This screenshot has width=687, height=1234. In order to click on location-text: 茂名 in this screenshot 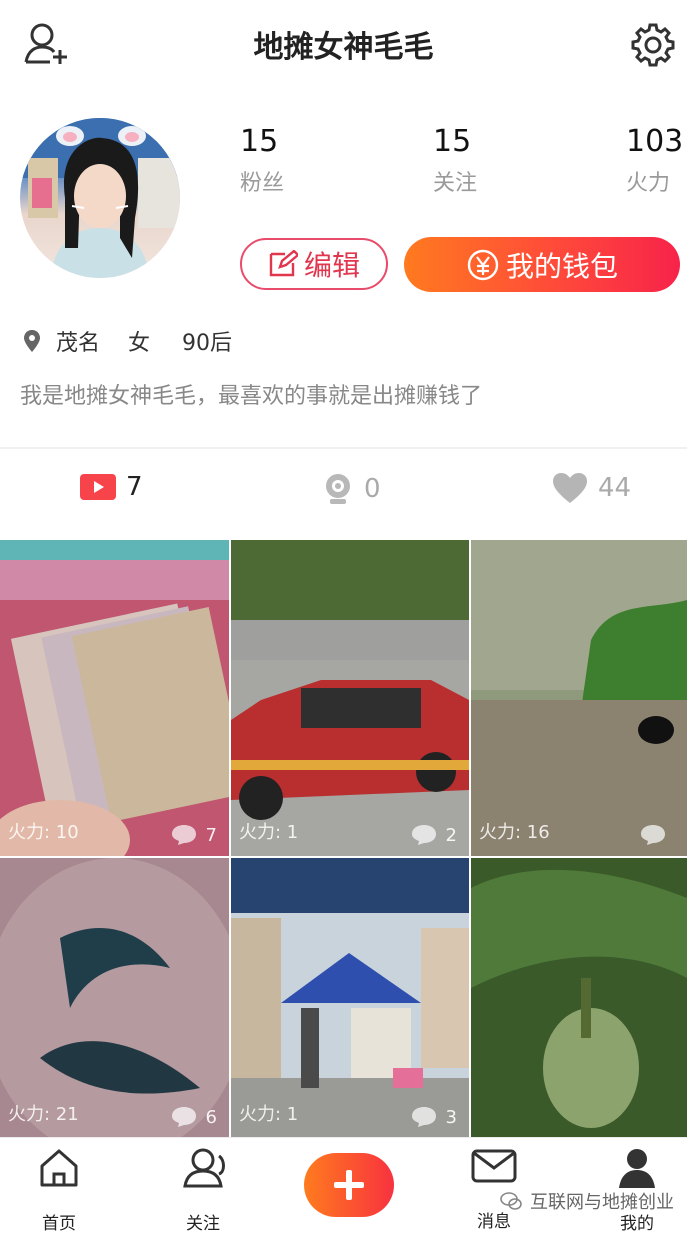, I will do `click(78, 343)`.